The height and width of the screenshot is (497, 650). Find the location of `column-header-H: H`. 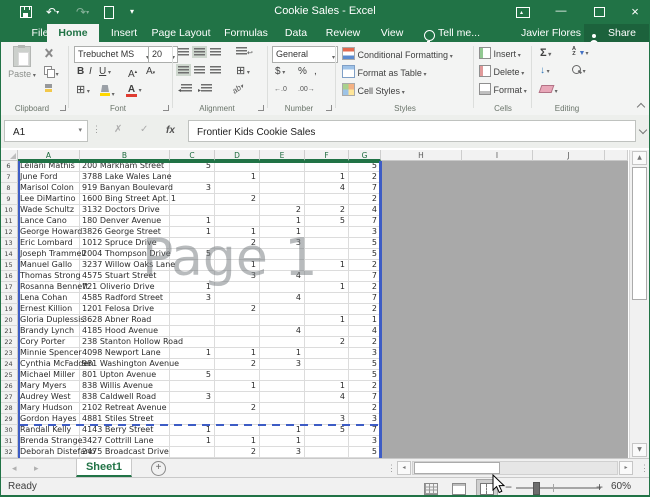

column-header-H: H is located at coordinates (421, 155).